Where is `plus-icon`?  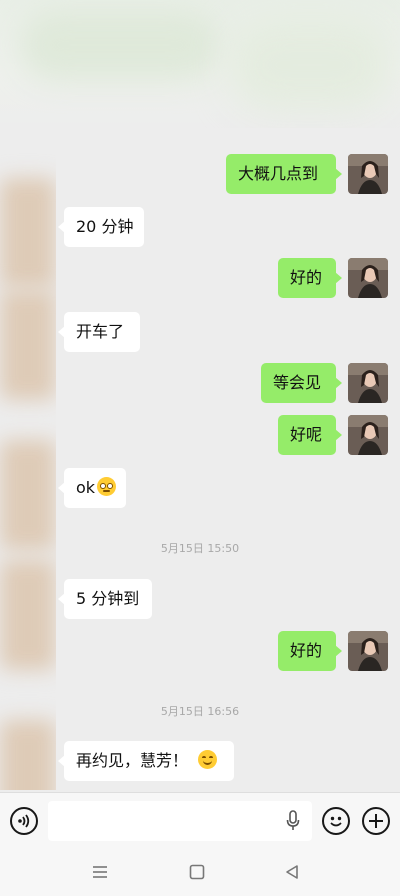
plus-icon is located at coordinates (376, 821).